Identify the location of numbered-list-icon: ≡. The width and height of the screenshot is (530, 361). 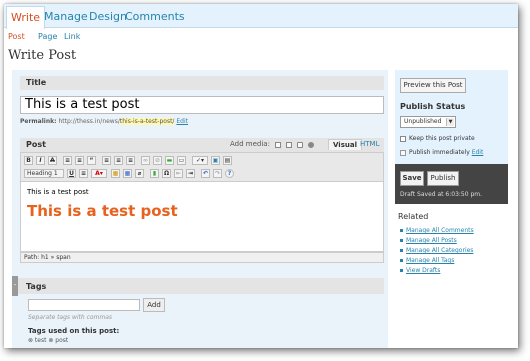
(79, 160).